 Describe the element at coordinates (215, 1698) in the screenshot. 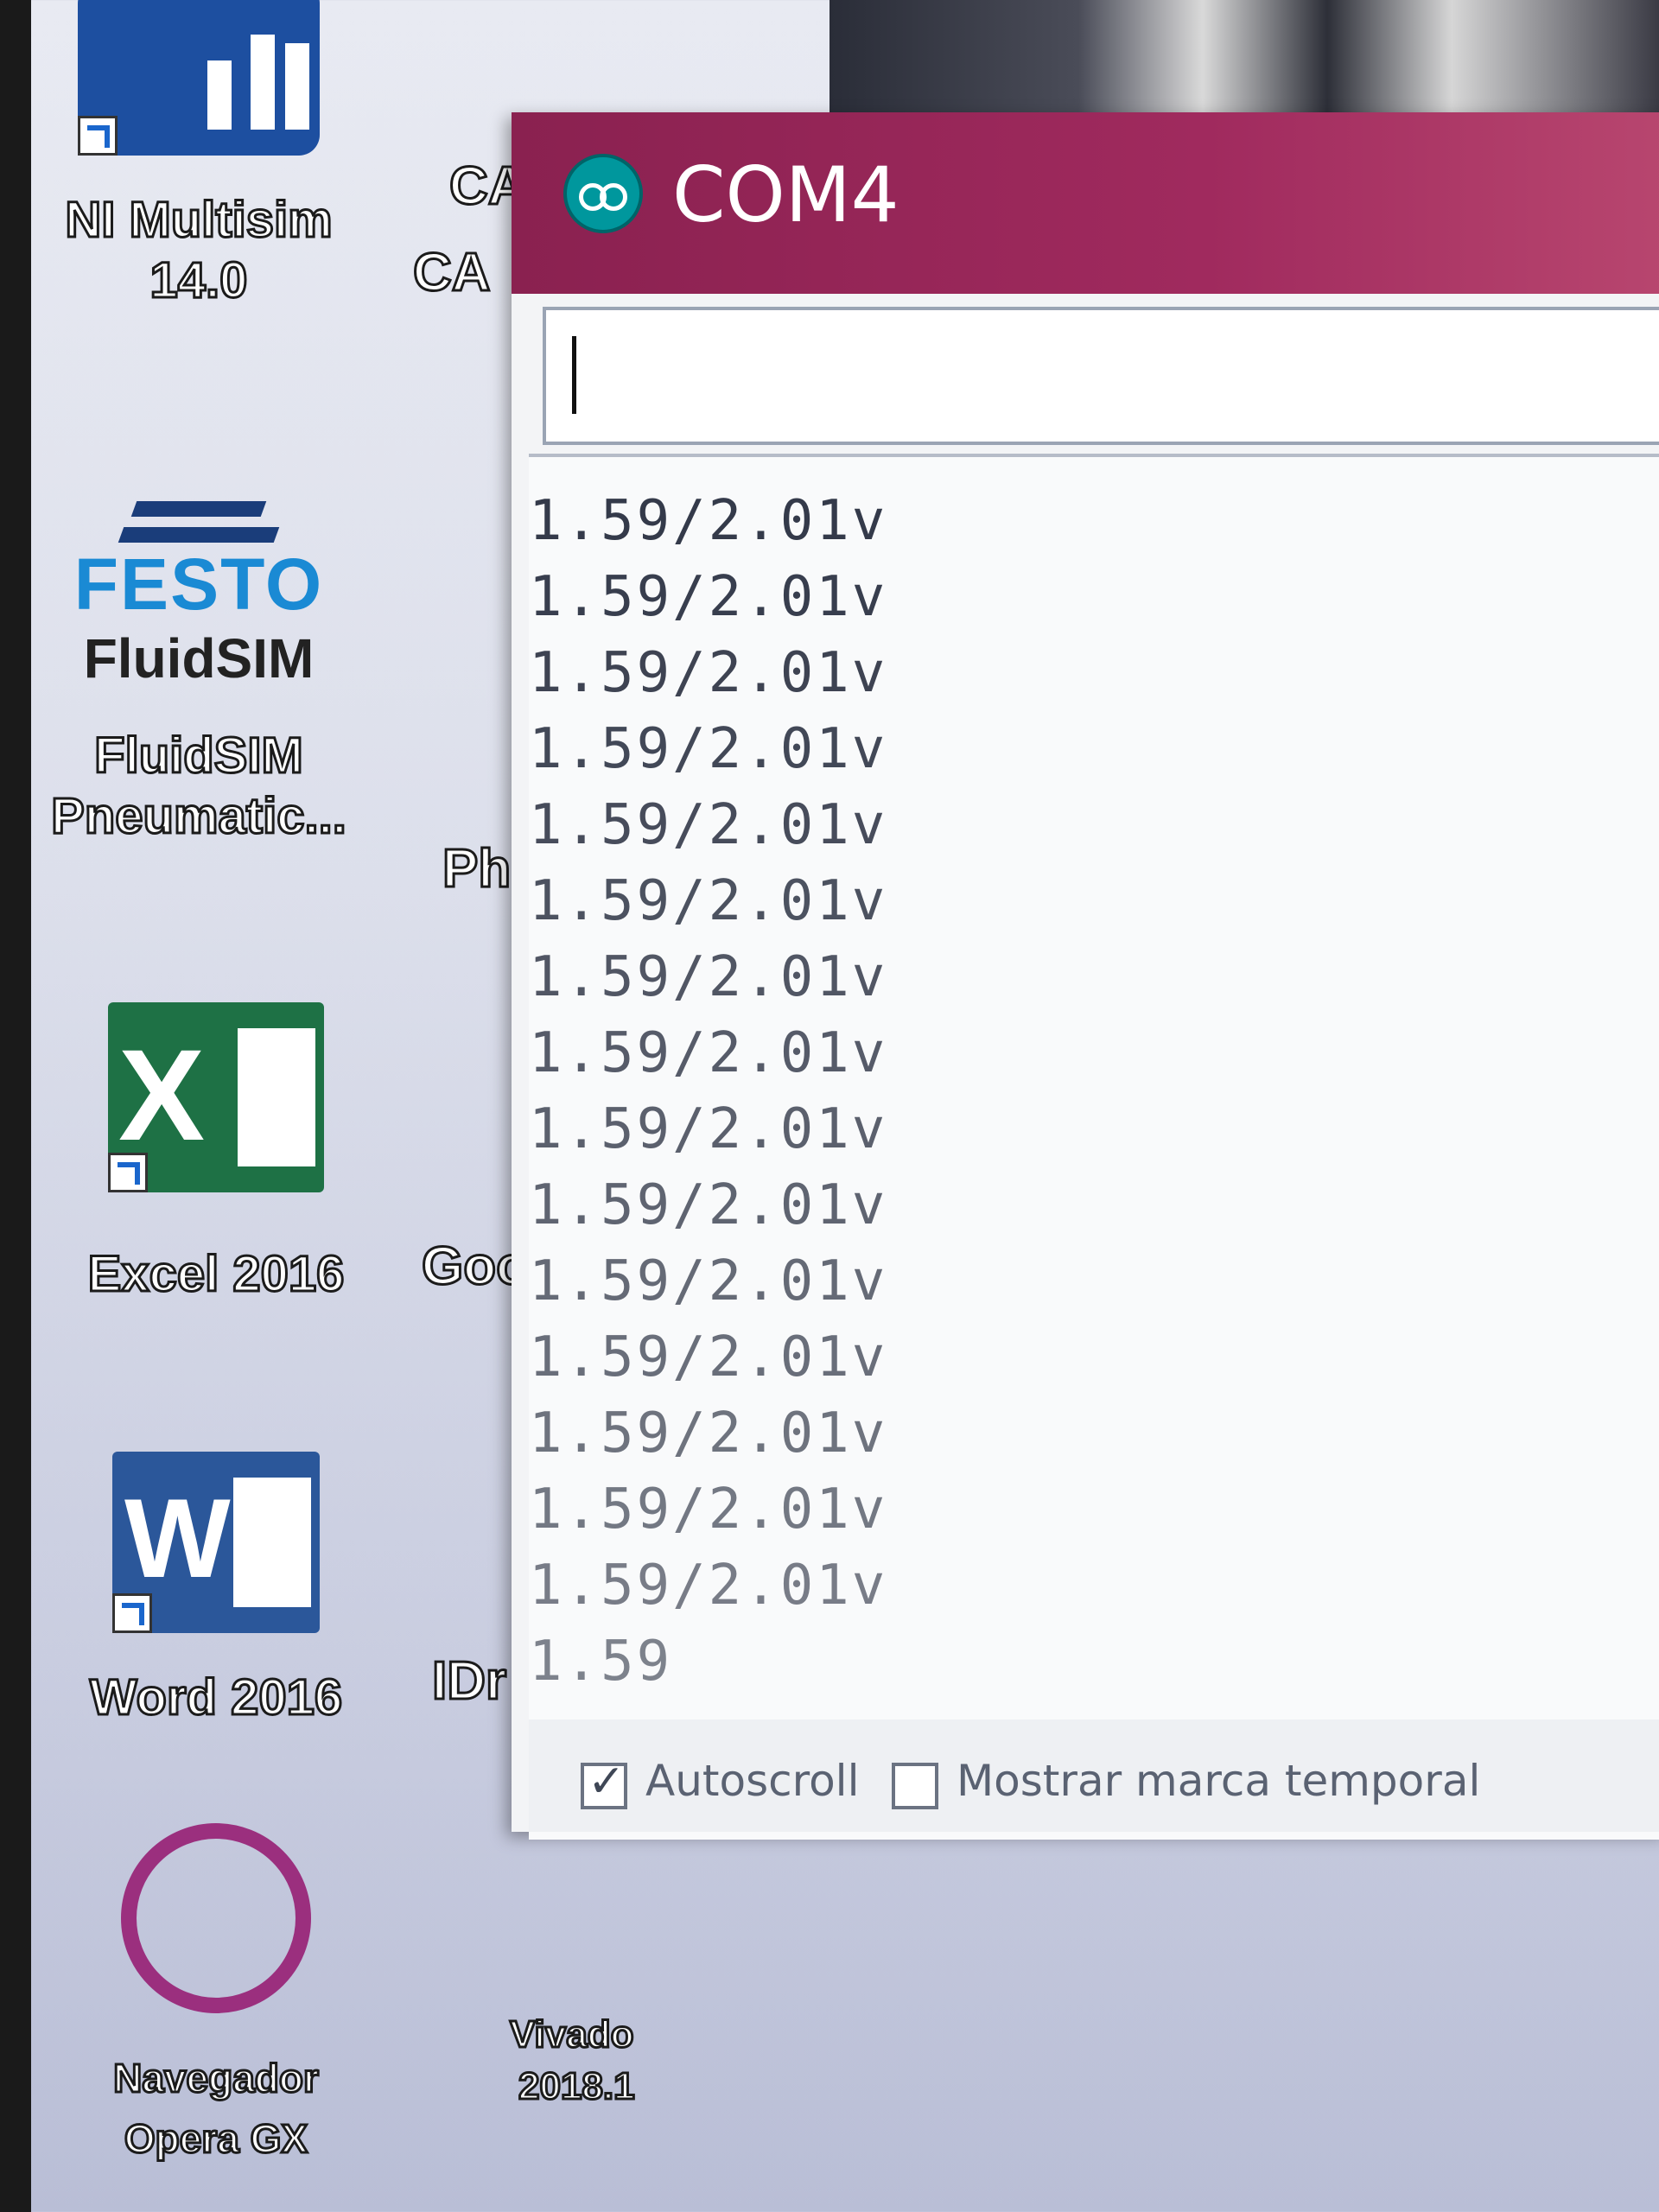

I see `desktop-icon-label: Word 2016` at that location.